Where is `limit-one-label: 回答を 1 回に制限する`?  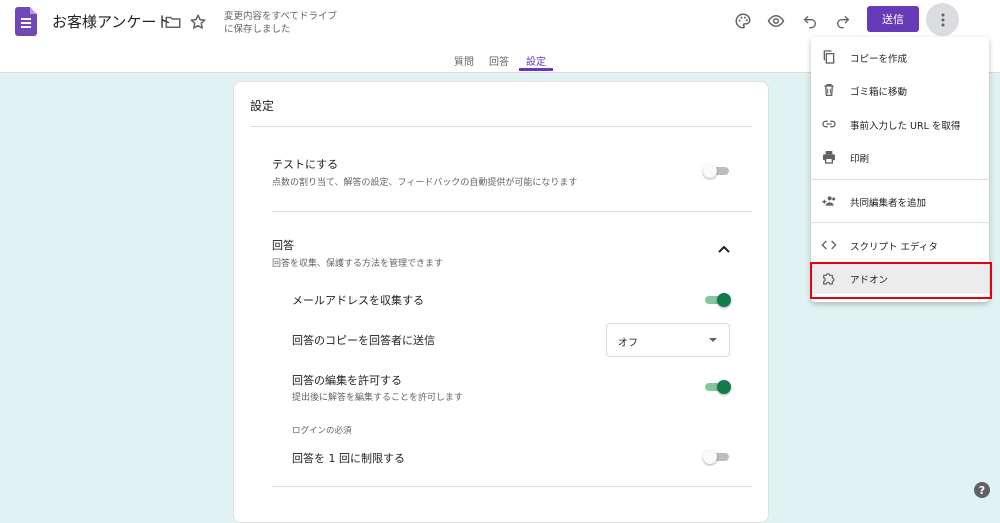 limit-one-label: 回答を 1 回に制限する is located at coordinates (348, 458).